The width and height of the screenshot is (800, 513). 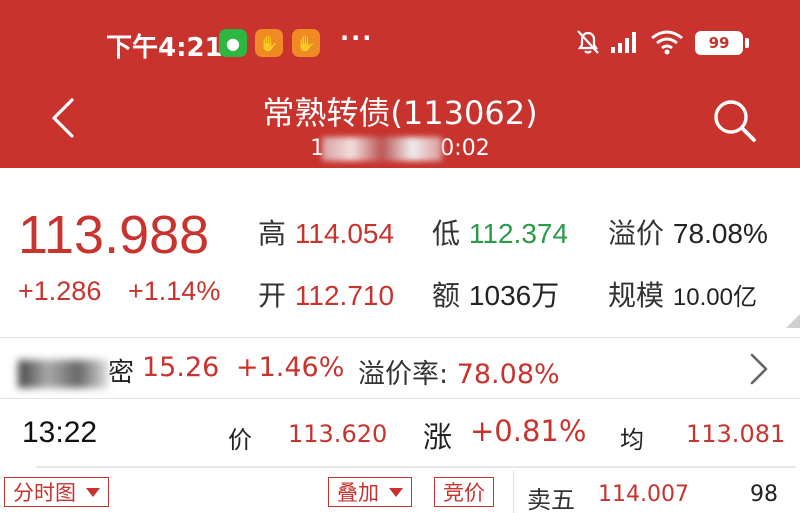 What do you see at coordinates (290, 367) in the screenshot?
I see `underlying-change-pct: +1.46%` at bounding box center [290, 367].